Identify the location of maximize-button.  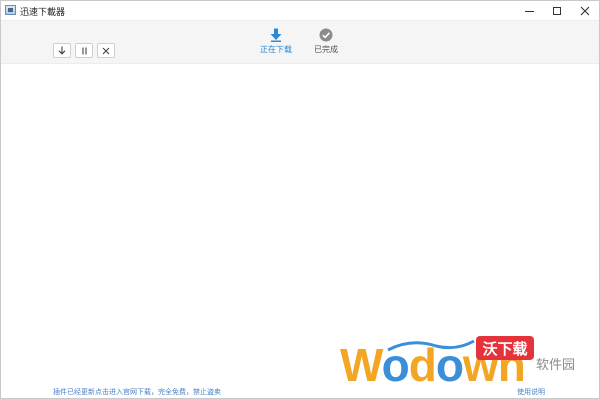
(557, 11).